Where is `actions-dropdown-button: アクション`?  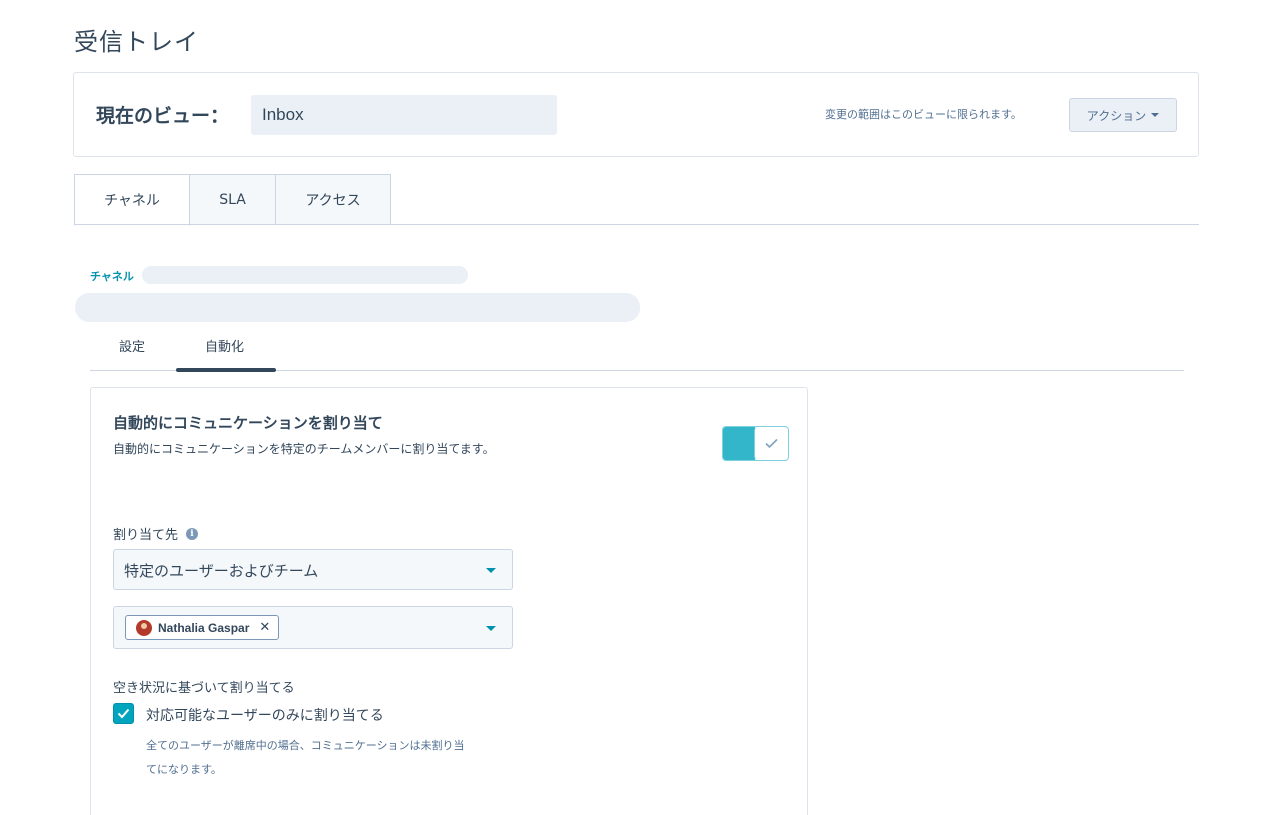 actions-dropdown-button: アクション is located at coordinates (1123, 115).